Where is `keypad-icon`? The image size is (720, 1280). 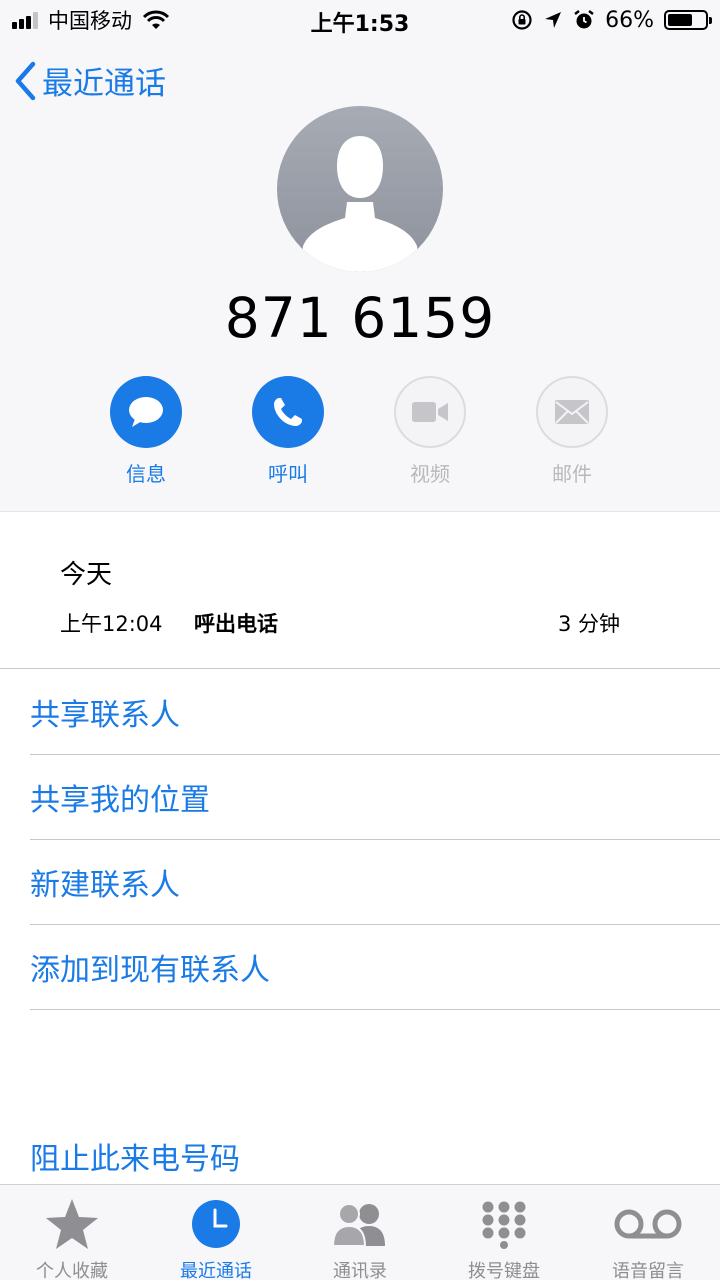
keypad-icon is located at coordinates (504, 1225).